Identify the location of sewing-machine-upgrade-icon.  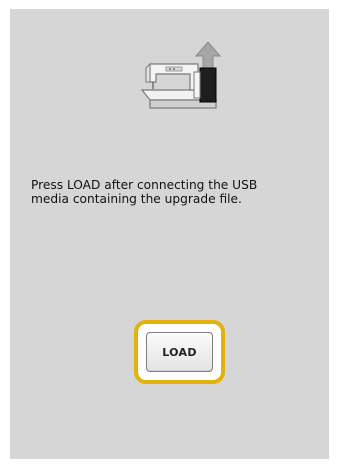
(181, 75).